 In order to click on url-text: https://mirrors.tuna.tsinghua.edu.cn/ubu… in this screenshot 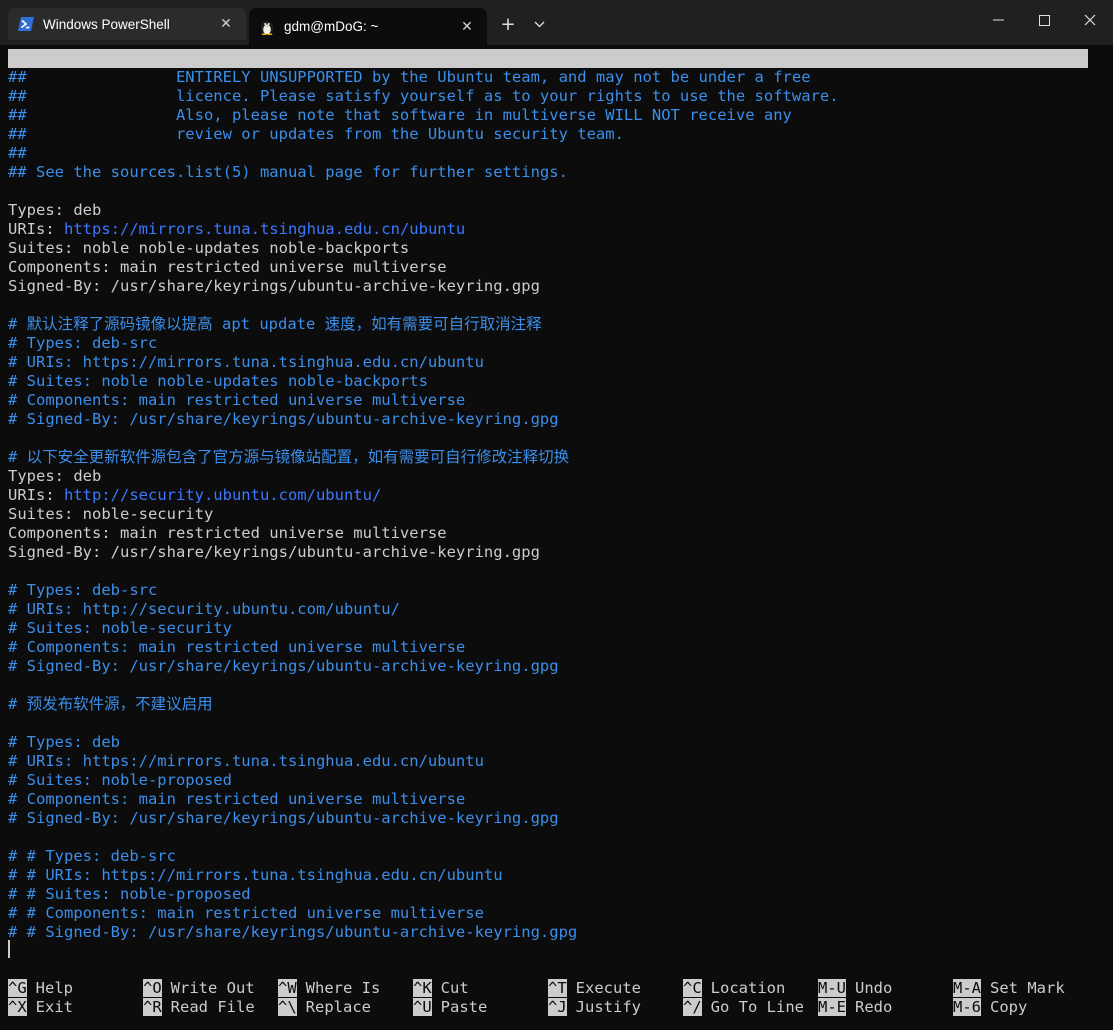, I will do `click(265, 229)`.